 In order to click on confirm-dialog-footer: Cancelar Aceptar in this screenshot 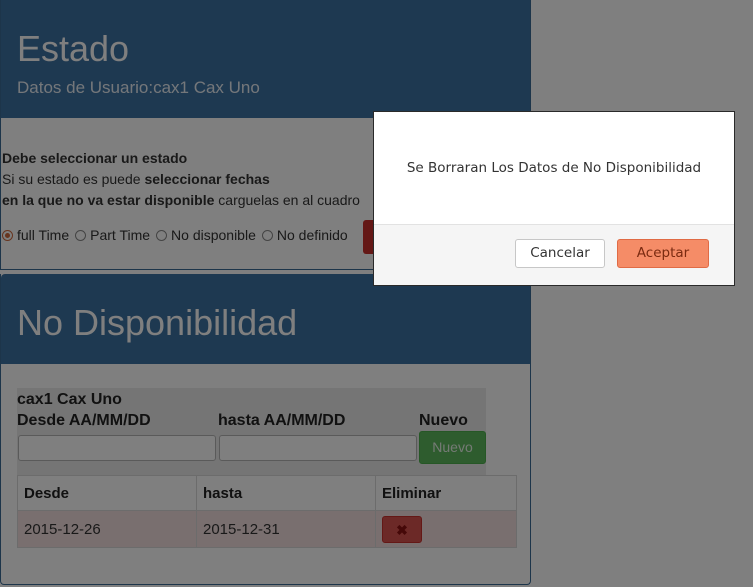, I will do `click(554, 255)`.